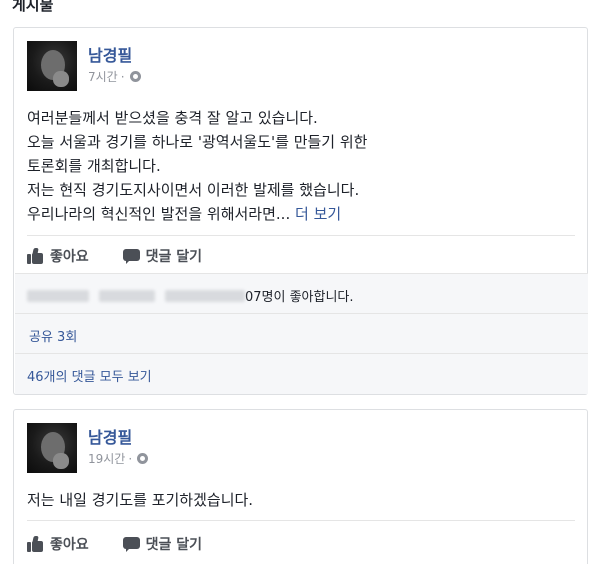 This screenshot has height=564, width=600. What do you see at coordinates (103, 76) in the screenshot?
I see `post-time: 7시간` at bounding box center [103, 76].